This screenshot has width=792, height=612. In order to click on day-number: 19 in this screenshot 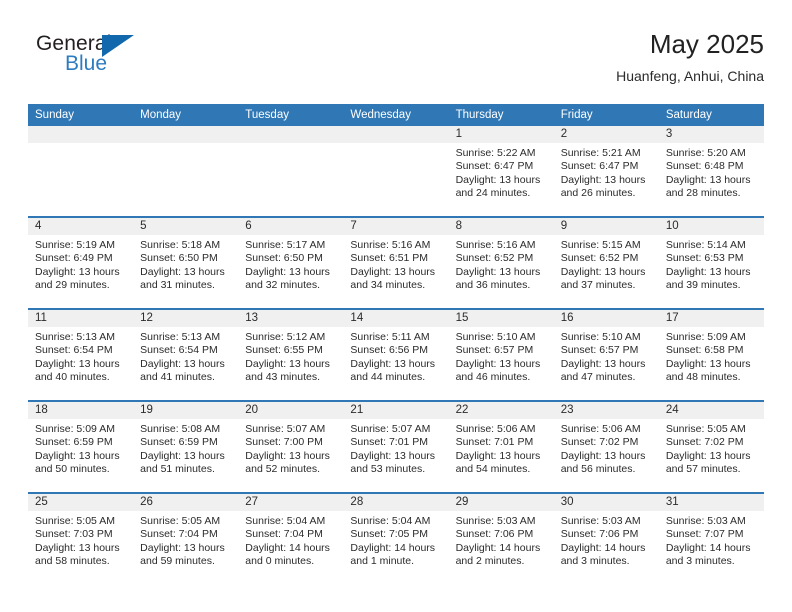, I will do `click(185, 410)`.